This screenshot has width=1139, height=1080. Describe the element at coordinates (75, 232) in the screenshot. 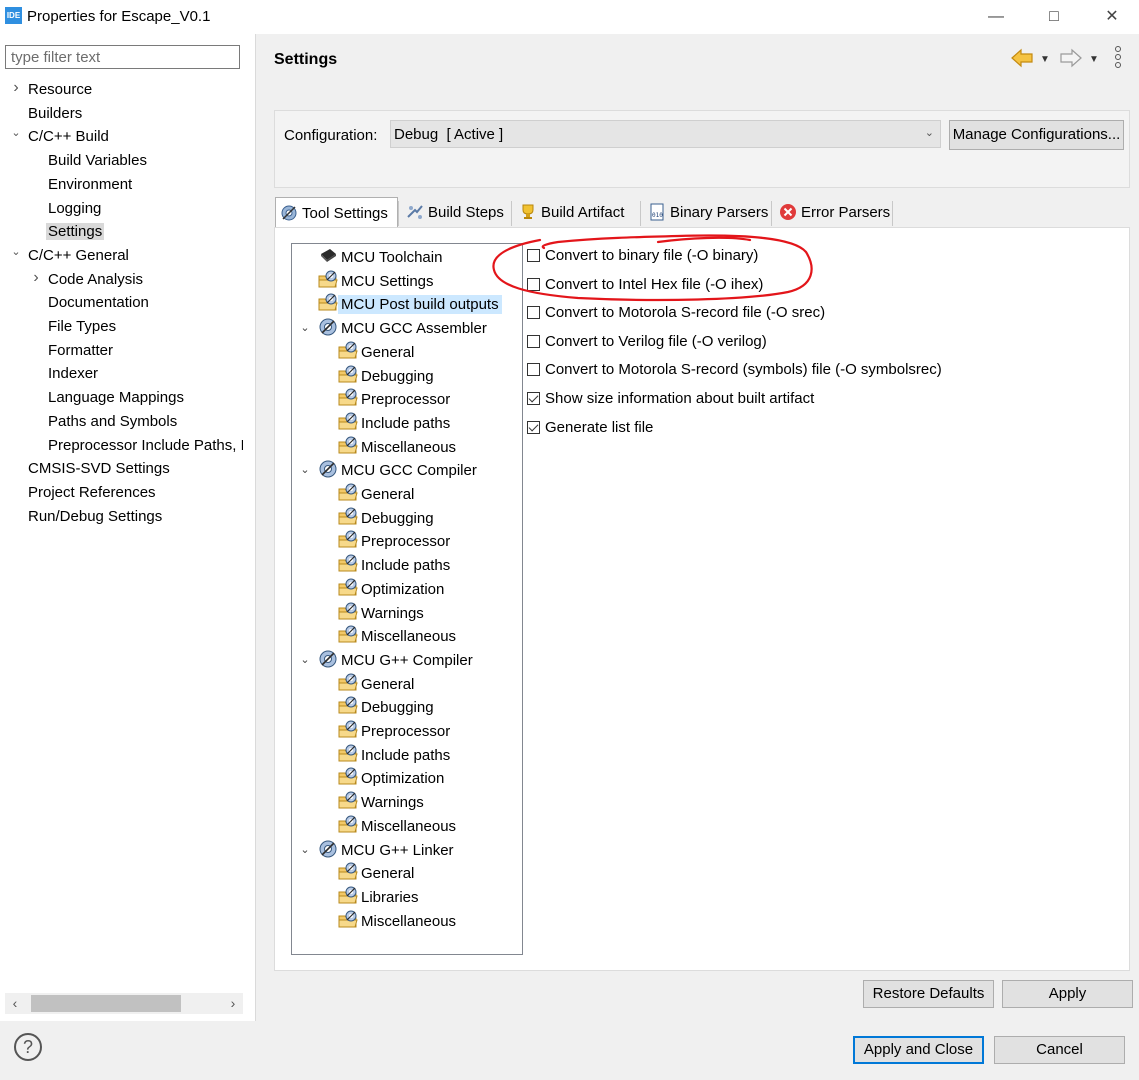

I see `nav-item: Settings` at that location.